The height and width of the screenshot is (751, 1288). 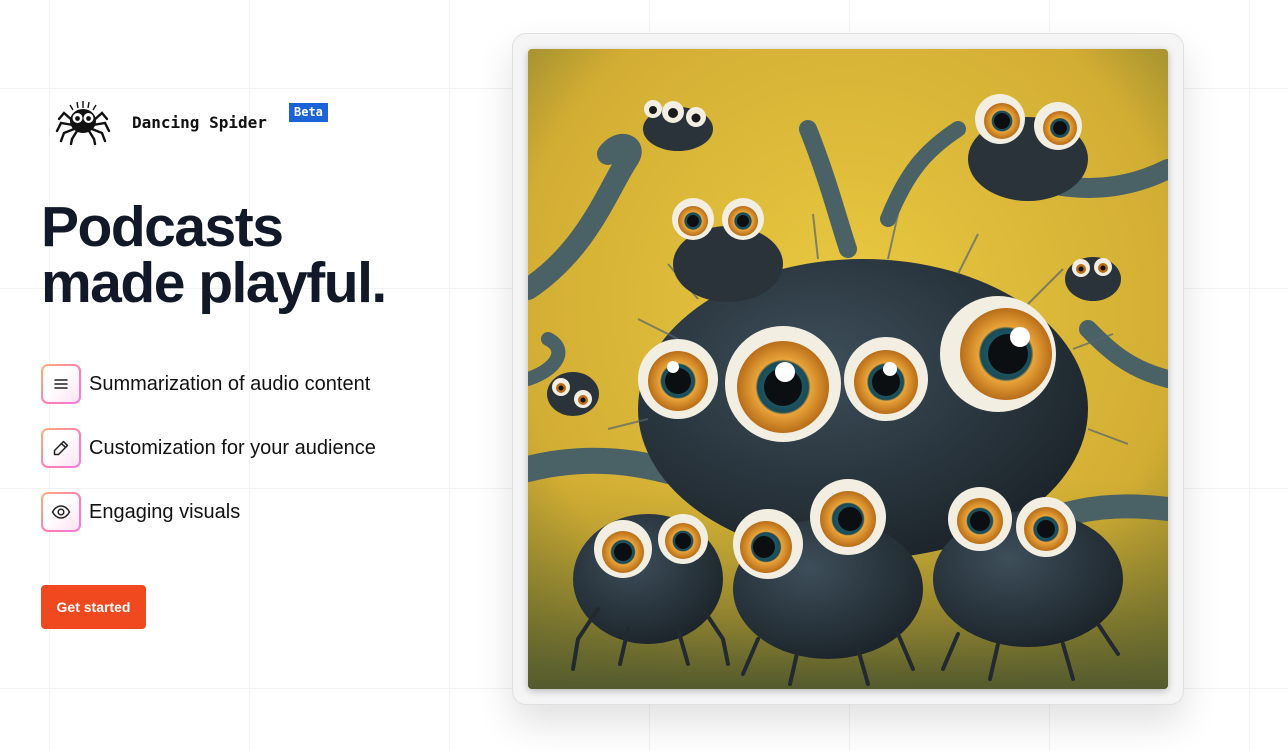 What do you see at coordinates (214, 283) in the screenshot?
I see `hero-title-line-2: made playful.` at bounding box center [214, 283].